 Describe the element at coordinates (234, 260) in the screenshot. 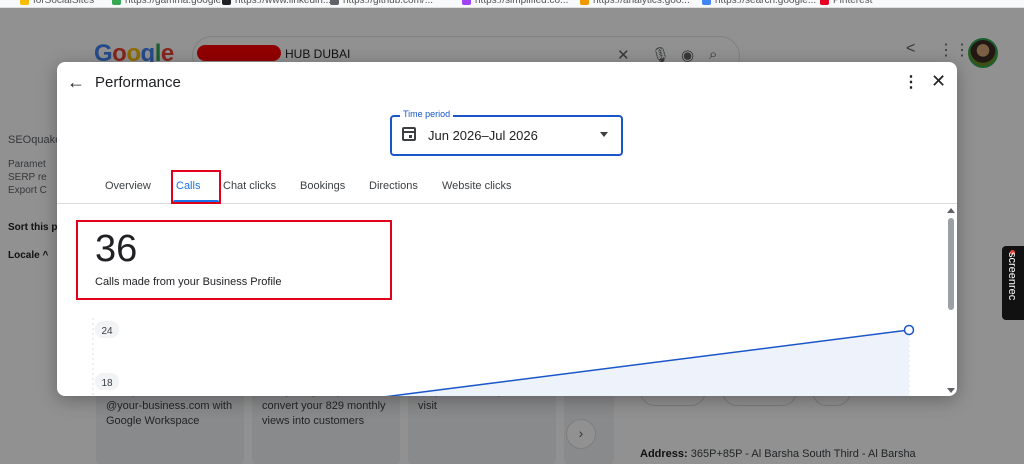

I see `metric-summary-highlight: 36 Calls made from your Business Profile` at that location.